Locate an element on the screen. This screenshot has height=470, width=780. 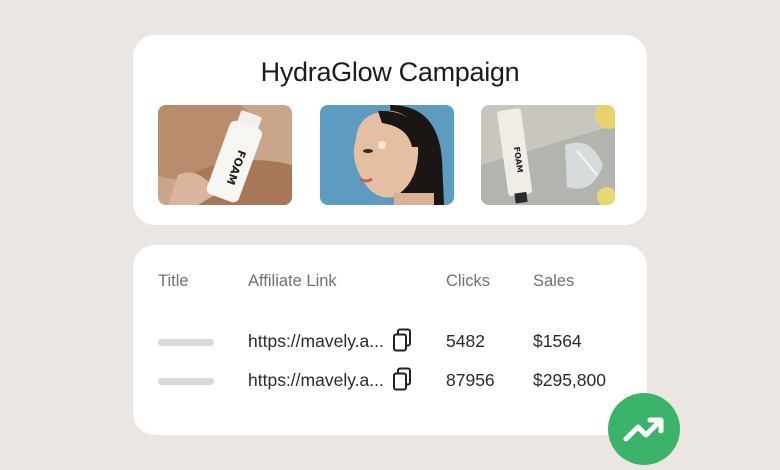
trending-up-icon is located at coordinates (643, 429).